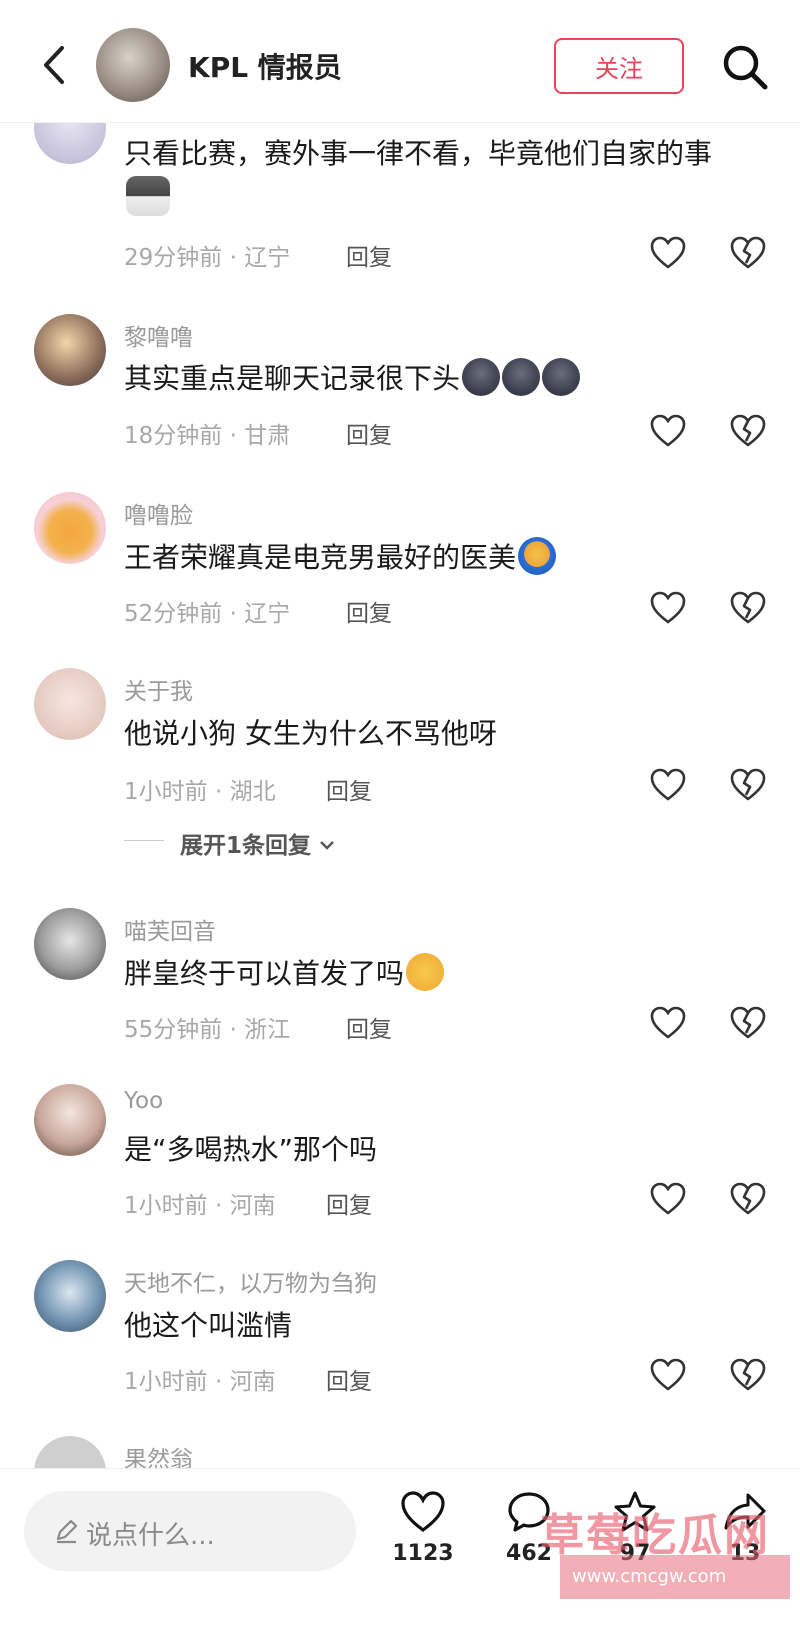  I want to click on search-icon, so click(745, 67).